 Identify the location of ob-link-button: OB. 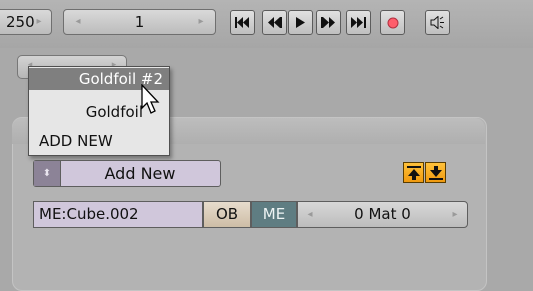
(227, 214).